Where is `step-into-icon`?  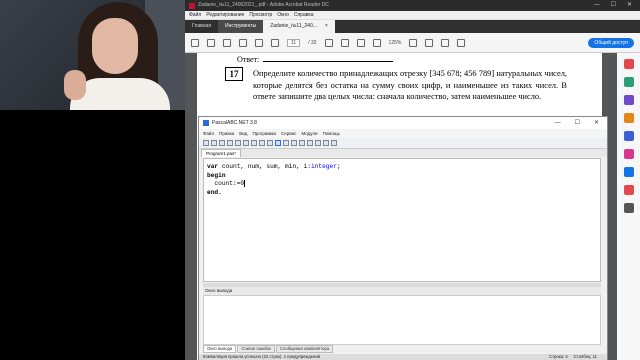 step-into-icon is located at coordinates (310, 143).